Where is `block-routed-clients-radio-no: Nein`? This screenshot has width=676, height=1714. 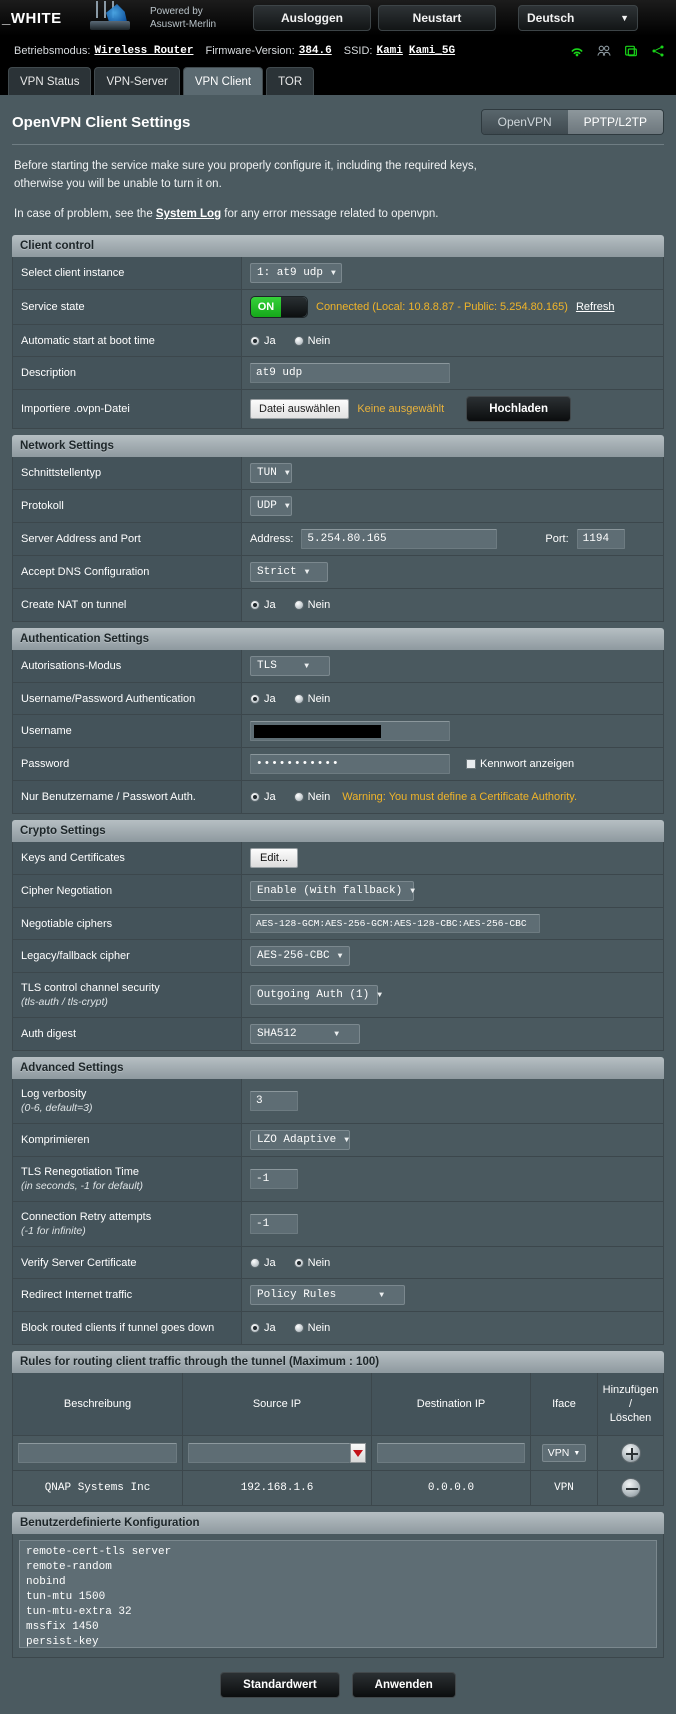
block-routed-clients-radio-no: Nein is located at coordinates (312, 1328).